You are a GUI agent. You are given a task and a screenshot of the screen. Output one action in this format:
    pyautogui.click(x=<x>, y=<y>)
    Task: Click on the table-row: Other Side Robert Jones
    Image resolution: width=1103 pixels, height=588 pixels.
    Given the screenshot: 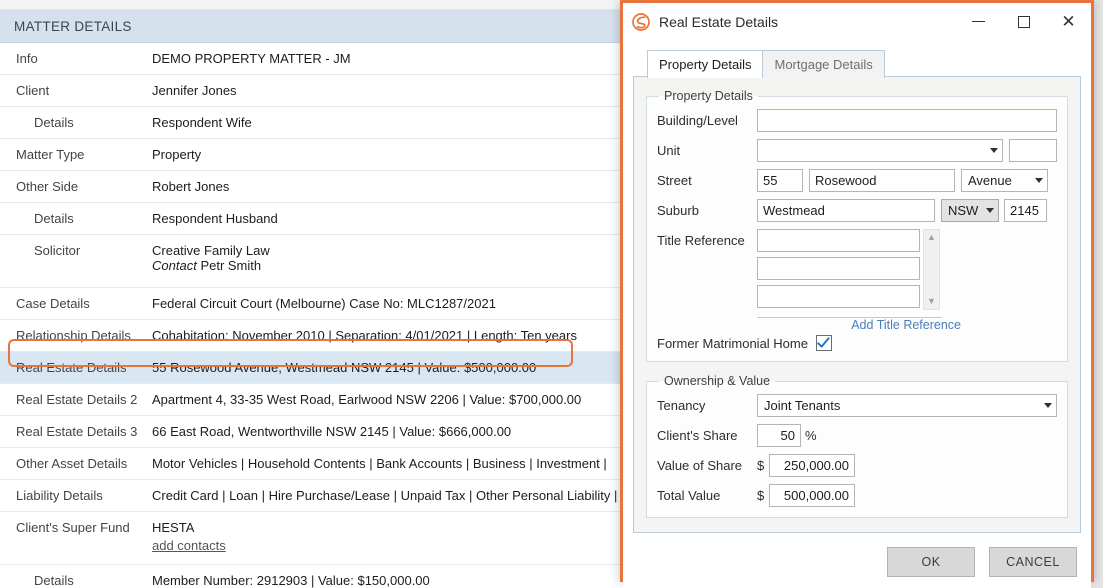 What is the action you would take?
    pyautogui.click(x=315, y=187)
    